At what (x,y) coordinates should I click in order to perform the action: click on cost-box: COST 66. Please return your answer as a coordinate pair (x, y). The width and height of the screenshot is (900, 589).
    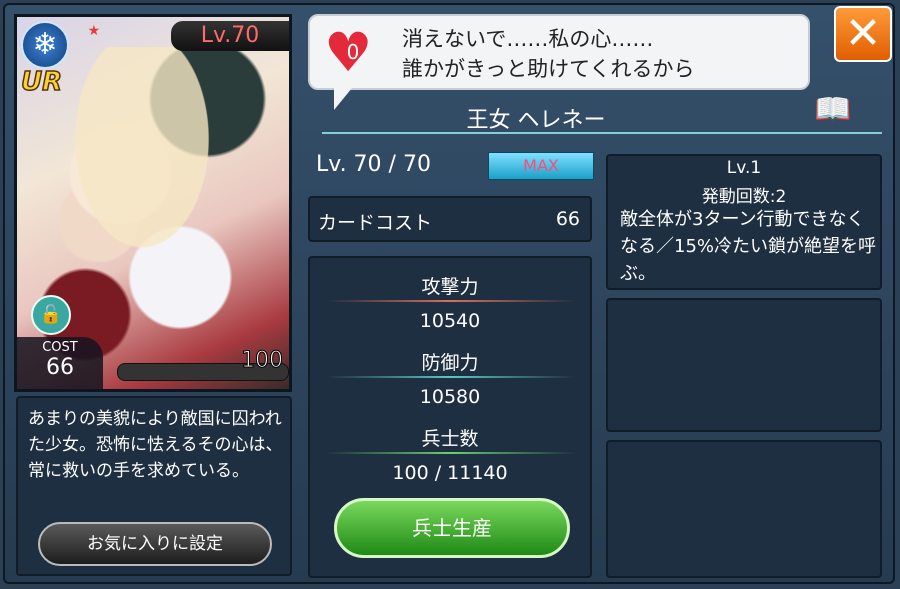
    Looking at the image, I should click on (60, 363).